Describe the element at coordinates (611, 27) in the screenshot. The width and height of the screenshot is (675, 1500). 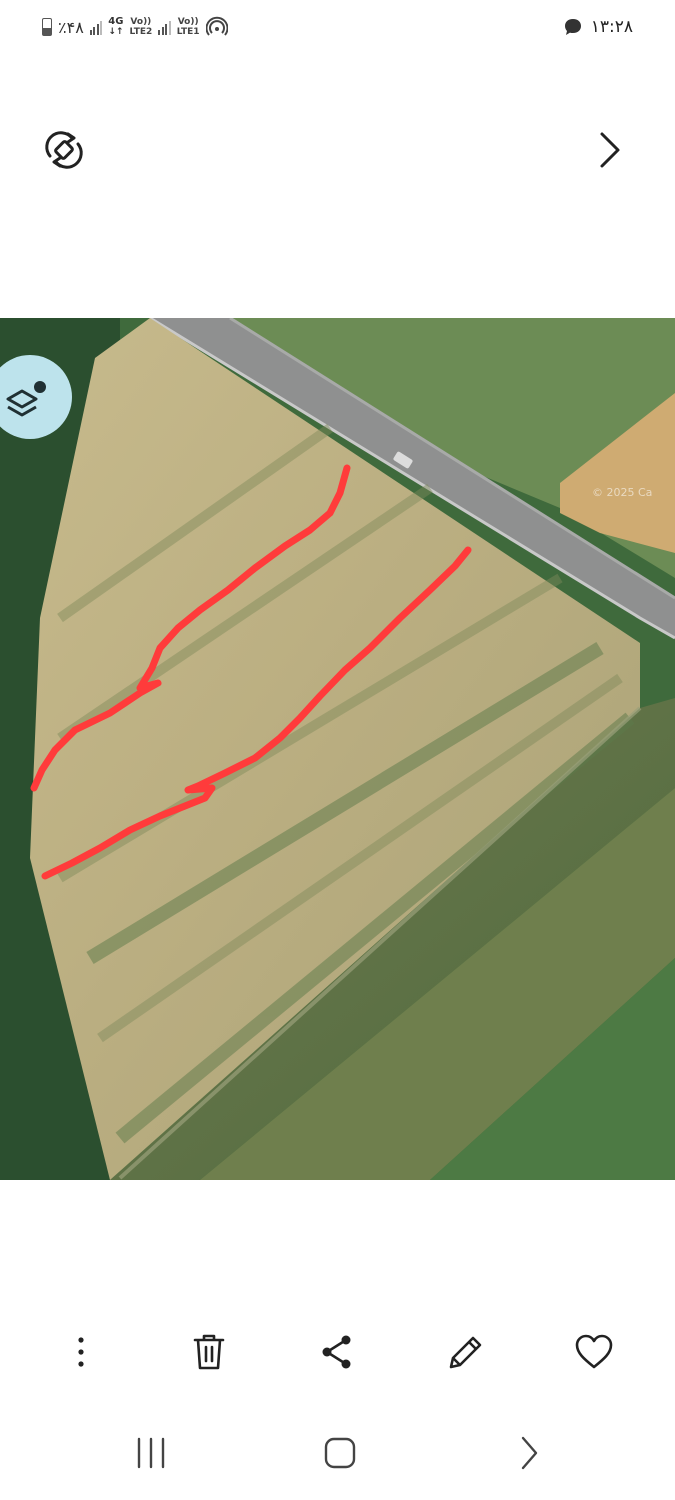
I see `clock: ۱۳:۲۸` at that location.